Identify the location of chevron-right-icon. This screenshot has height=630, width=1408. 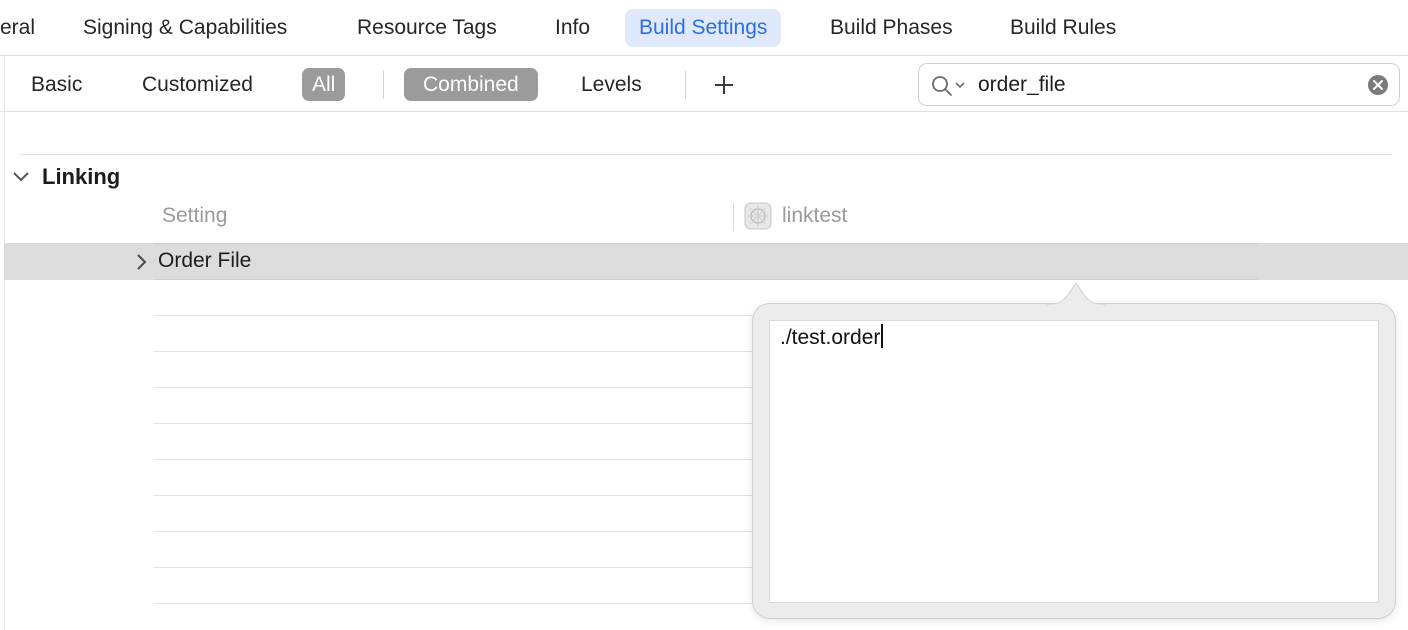
(141, 262).